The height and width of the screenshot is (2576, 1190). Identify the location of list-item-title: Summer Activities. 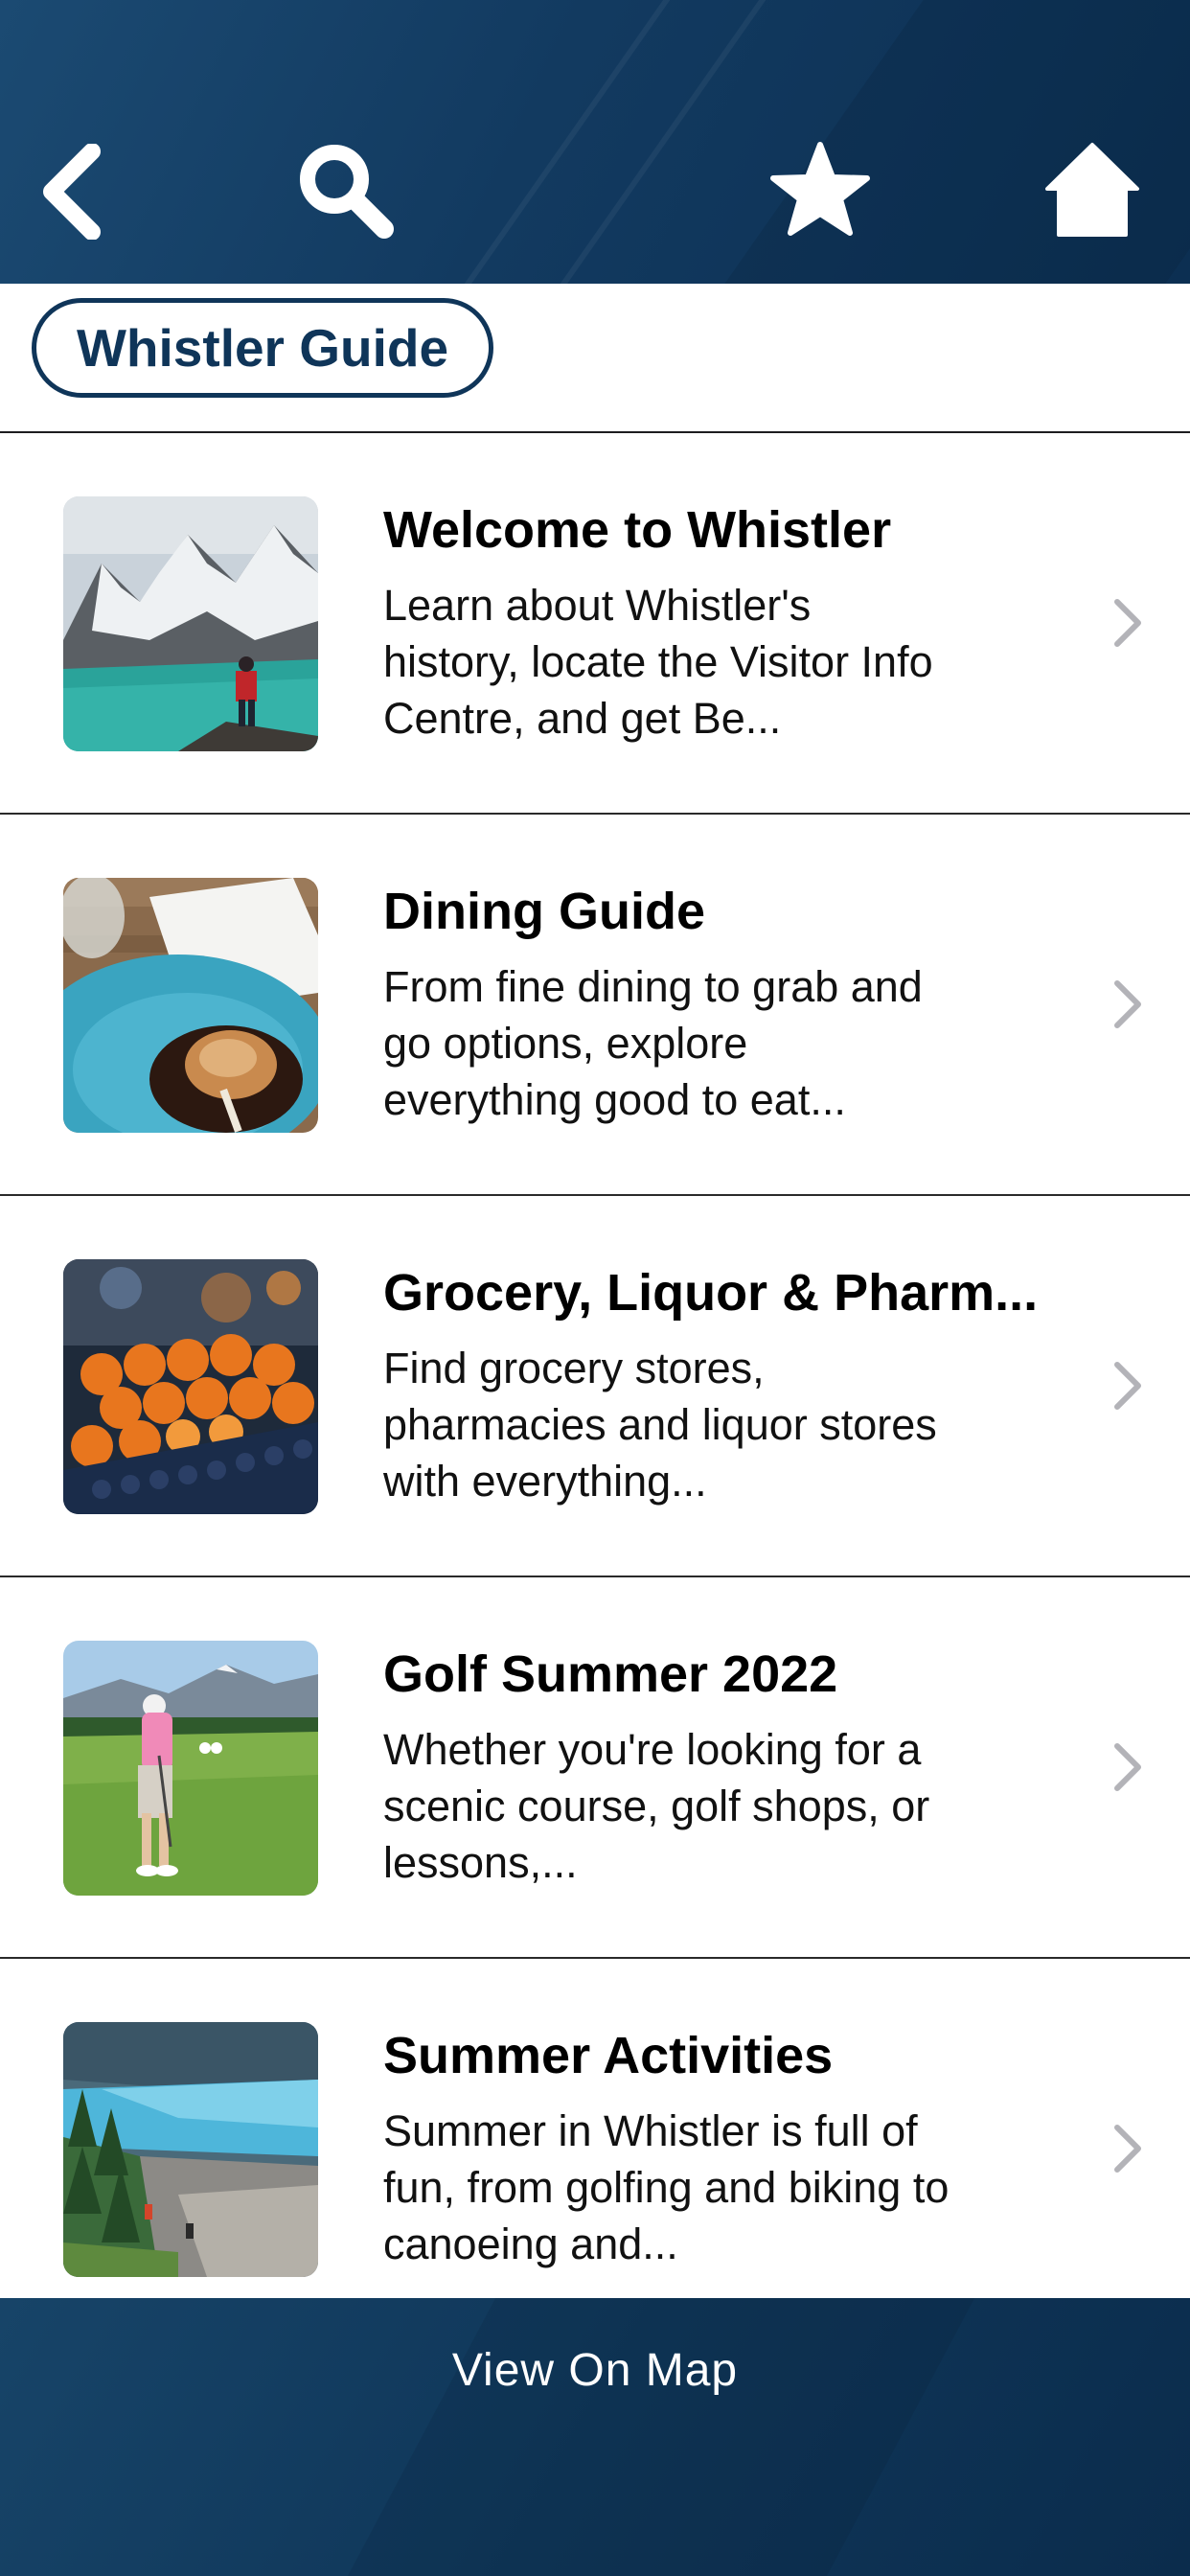
(608, 2055).